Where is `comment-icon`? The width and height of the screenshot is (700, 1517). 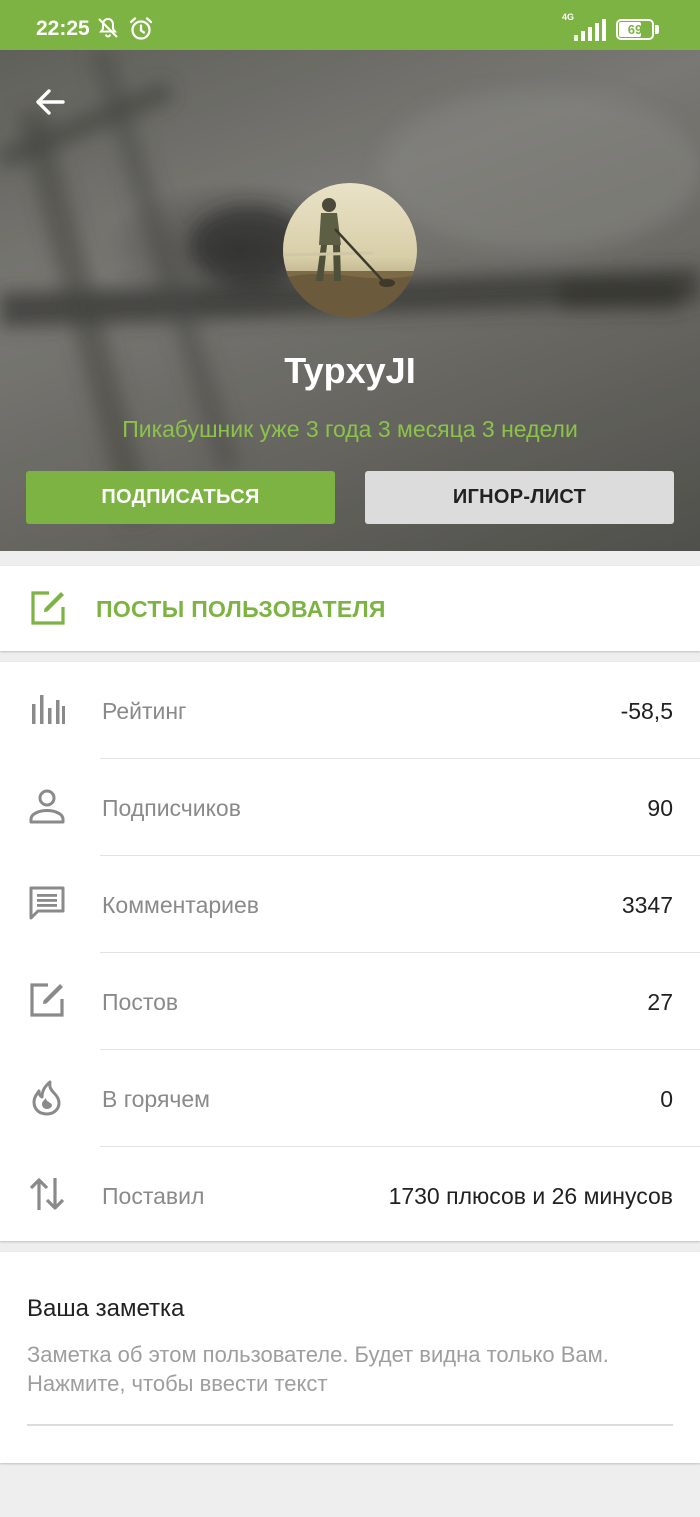
comment-icon is located at coordinates (47, 903).